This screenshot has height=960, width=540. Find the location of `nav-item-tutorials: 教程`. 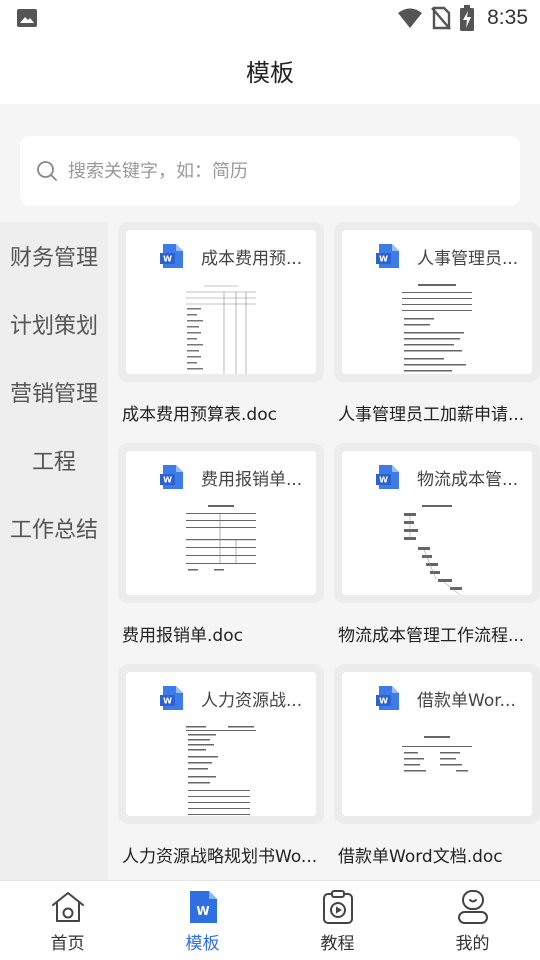

nav-item-tutorials: 教程 is located at coordinates (337, 920).